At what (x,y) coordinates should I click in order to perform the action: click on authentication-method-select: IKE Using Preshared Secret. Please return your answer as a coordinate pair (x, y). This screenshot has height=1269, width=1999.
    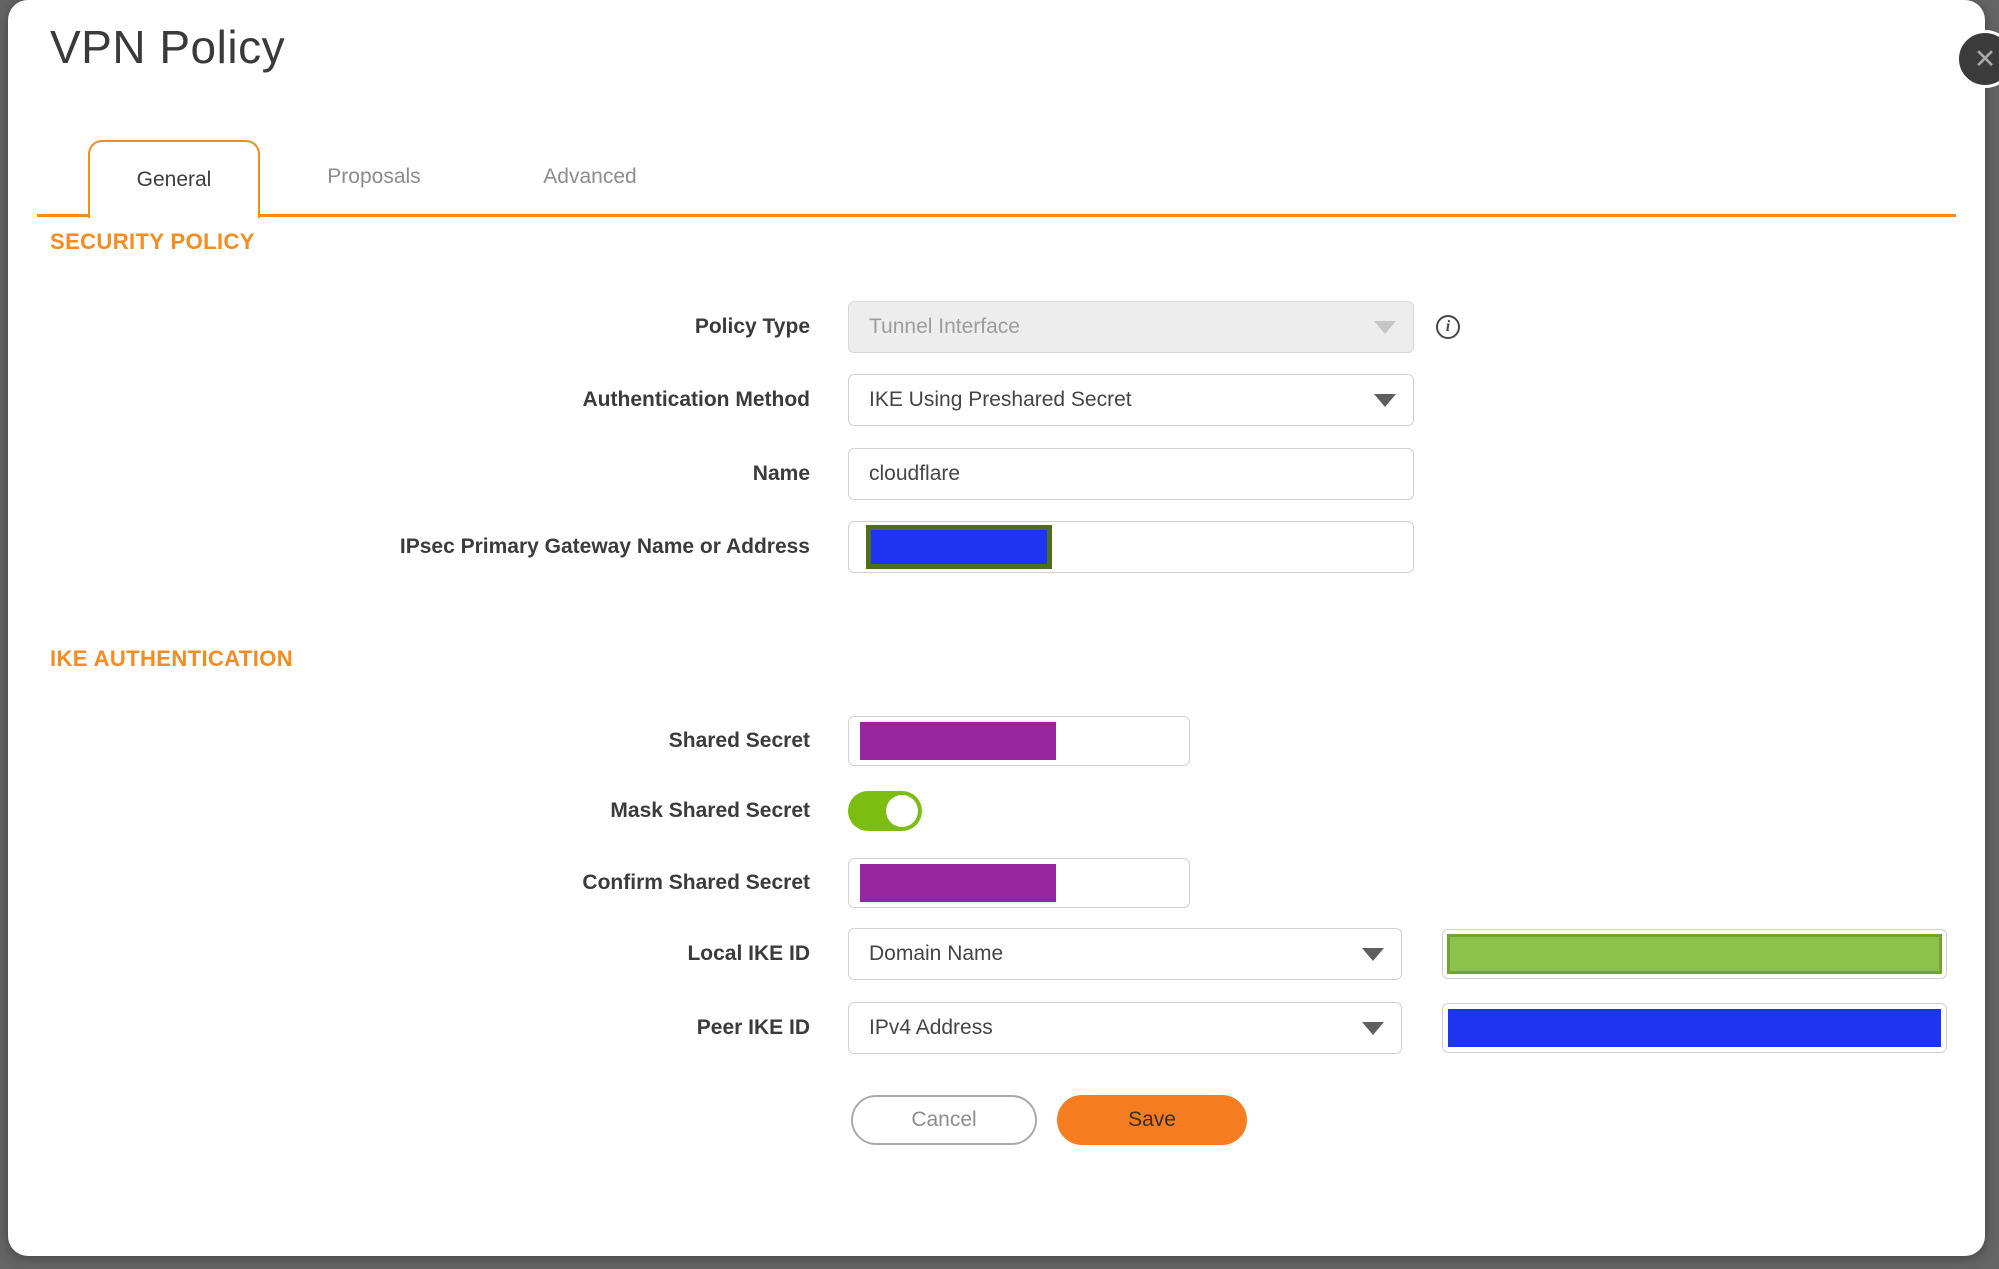
    Looking at the image, I should click on (1131, 400).